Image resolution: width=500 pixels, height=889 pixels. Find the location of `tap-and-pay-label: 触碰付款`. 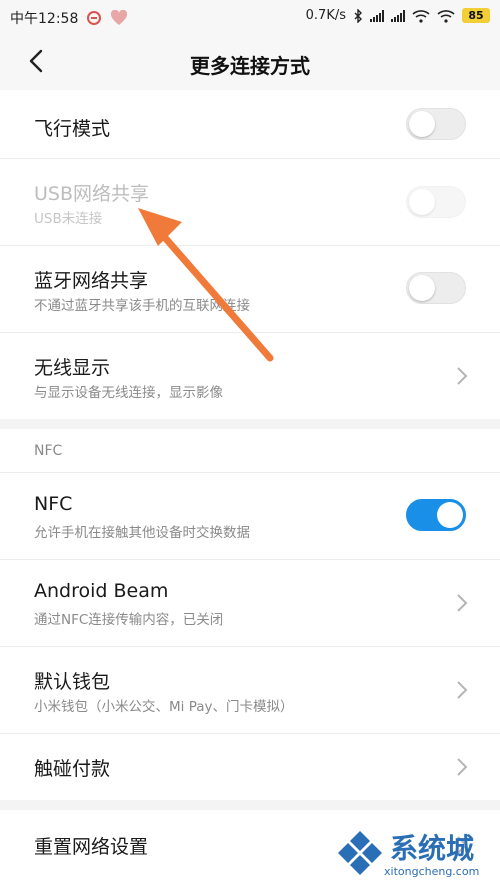

tap-and-pay-label: 触碰付款 is located at coordinates (72, 769).